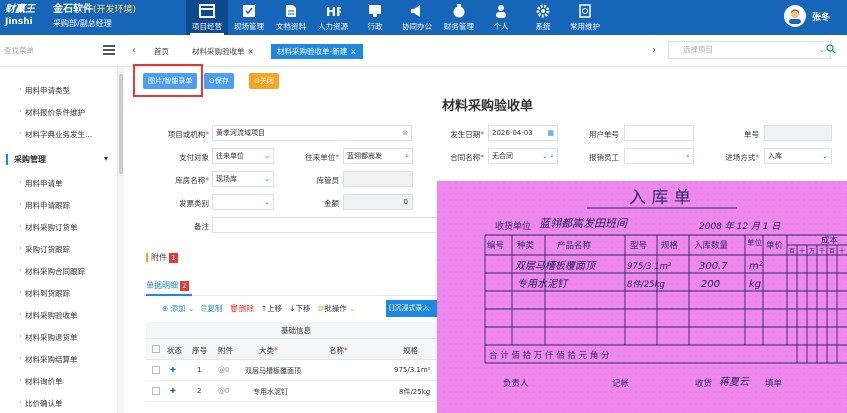 Image resolution: width=847 pixels, height=413 pixels. What do you see at coordinates (296, 391) in the screenshot?
I see `table-row: ✚ 2 @0 专用水泥钉 8件/25kg` at bounding box center [296, 391].